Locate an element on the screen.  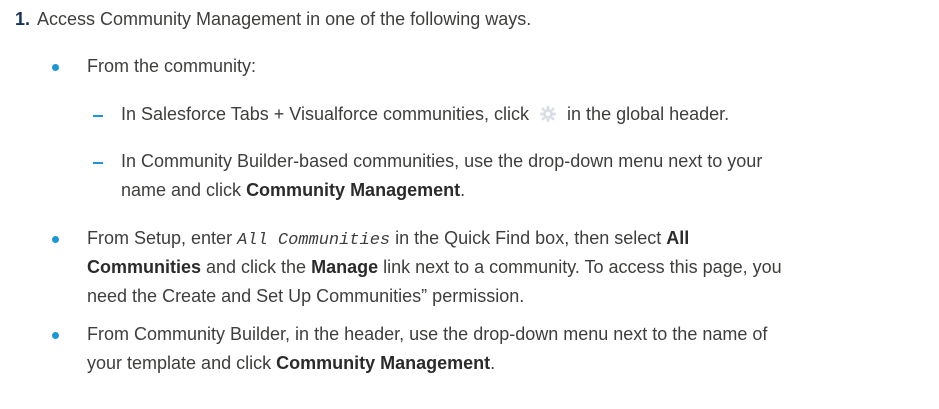
text-segment: and click the is located at coordinates (256, 267).